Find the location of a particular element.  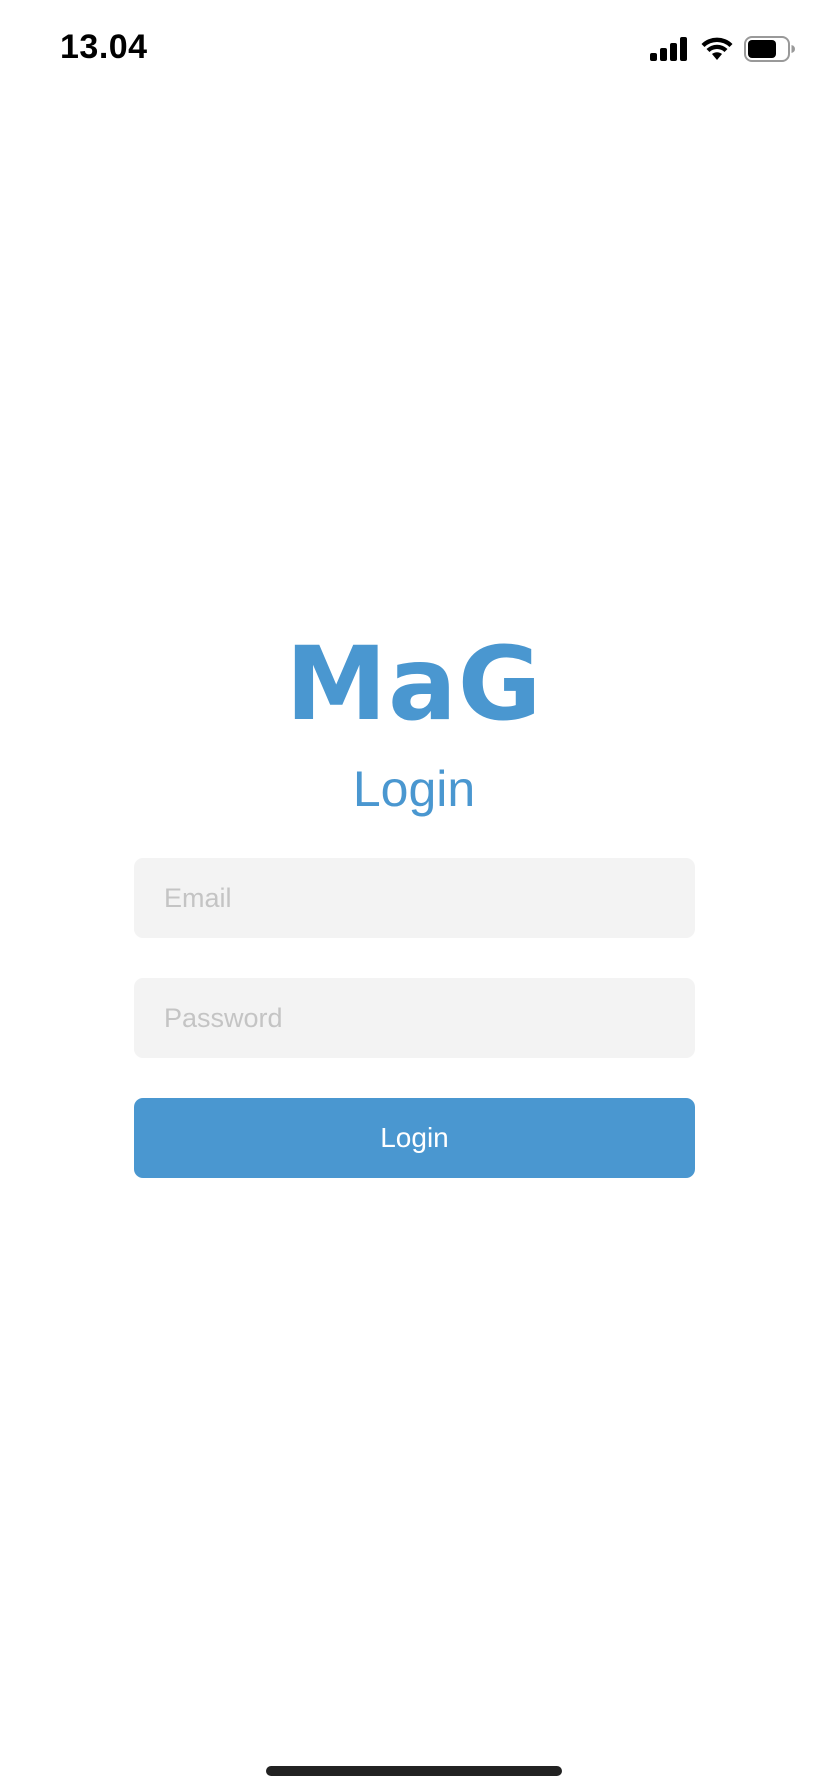

cellular-signal-icon is located at coordinates (670, 49).